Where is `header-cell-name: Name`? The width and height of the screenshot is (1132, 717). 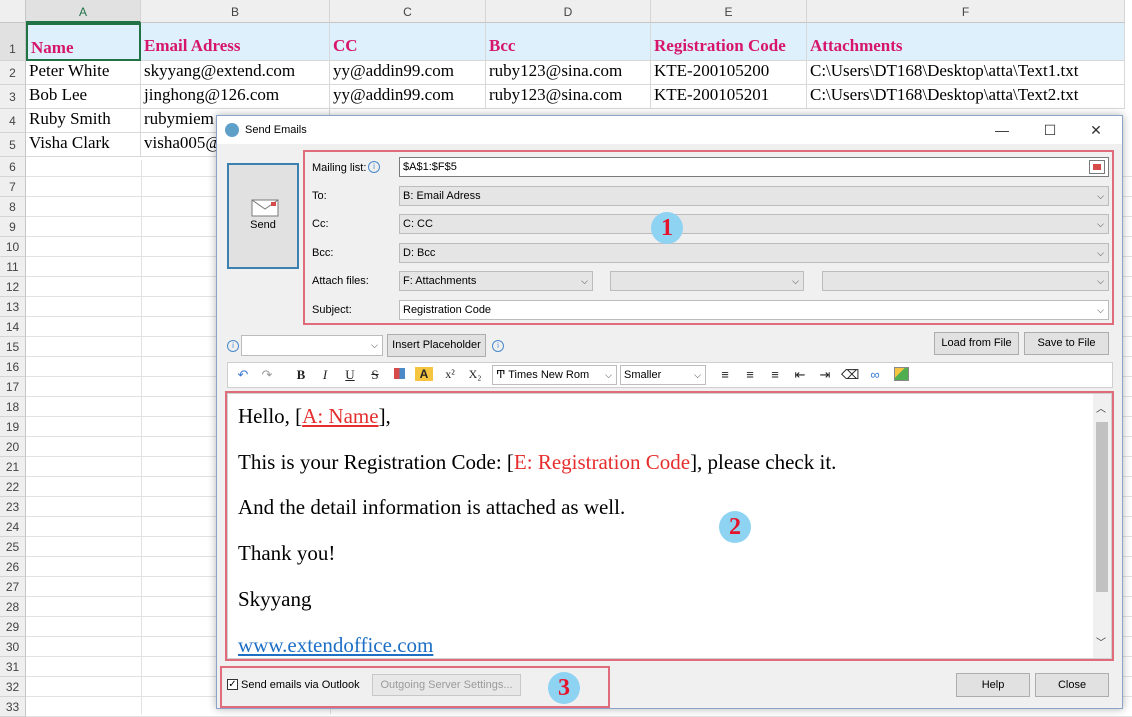 header-cell-name: Name is located at coordinates (83, 42).